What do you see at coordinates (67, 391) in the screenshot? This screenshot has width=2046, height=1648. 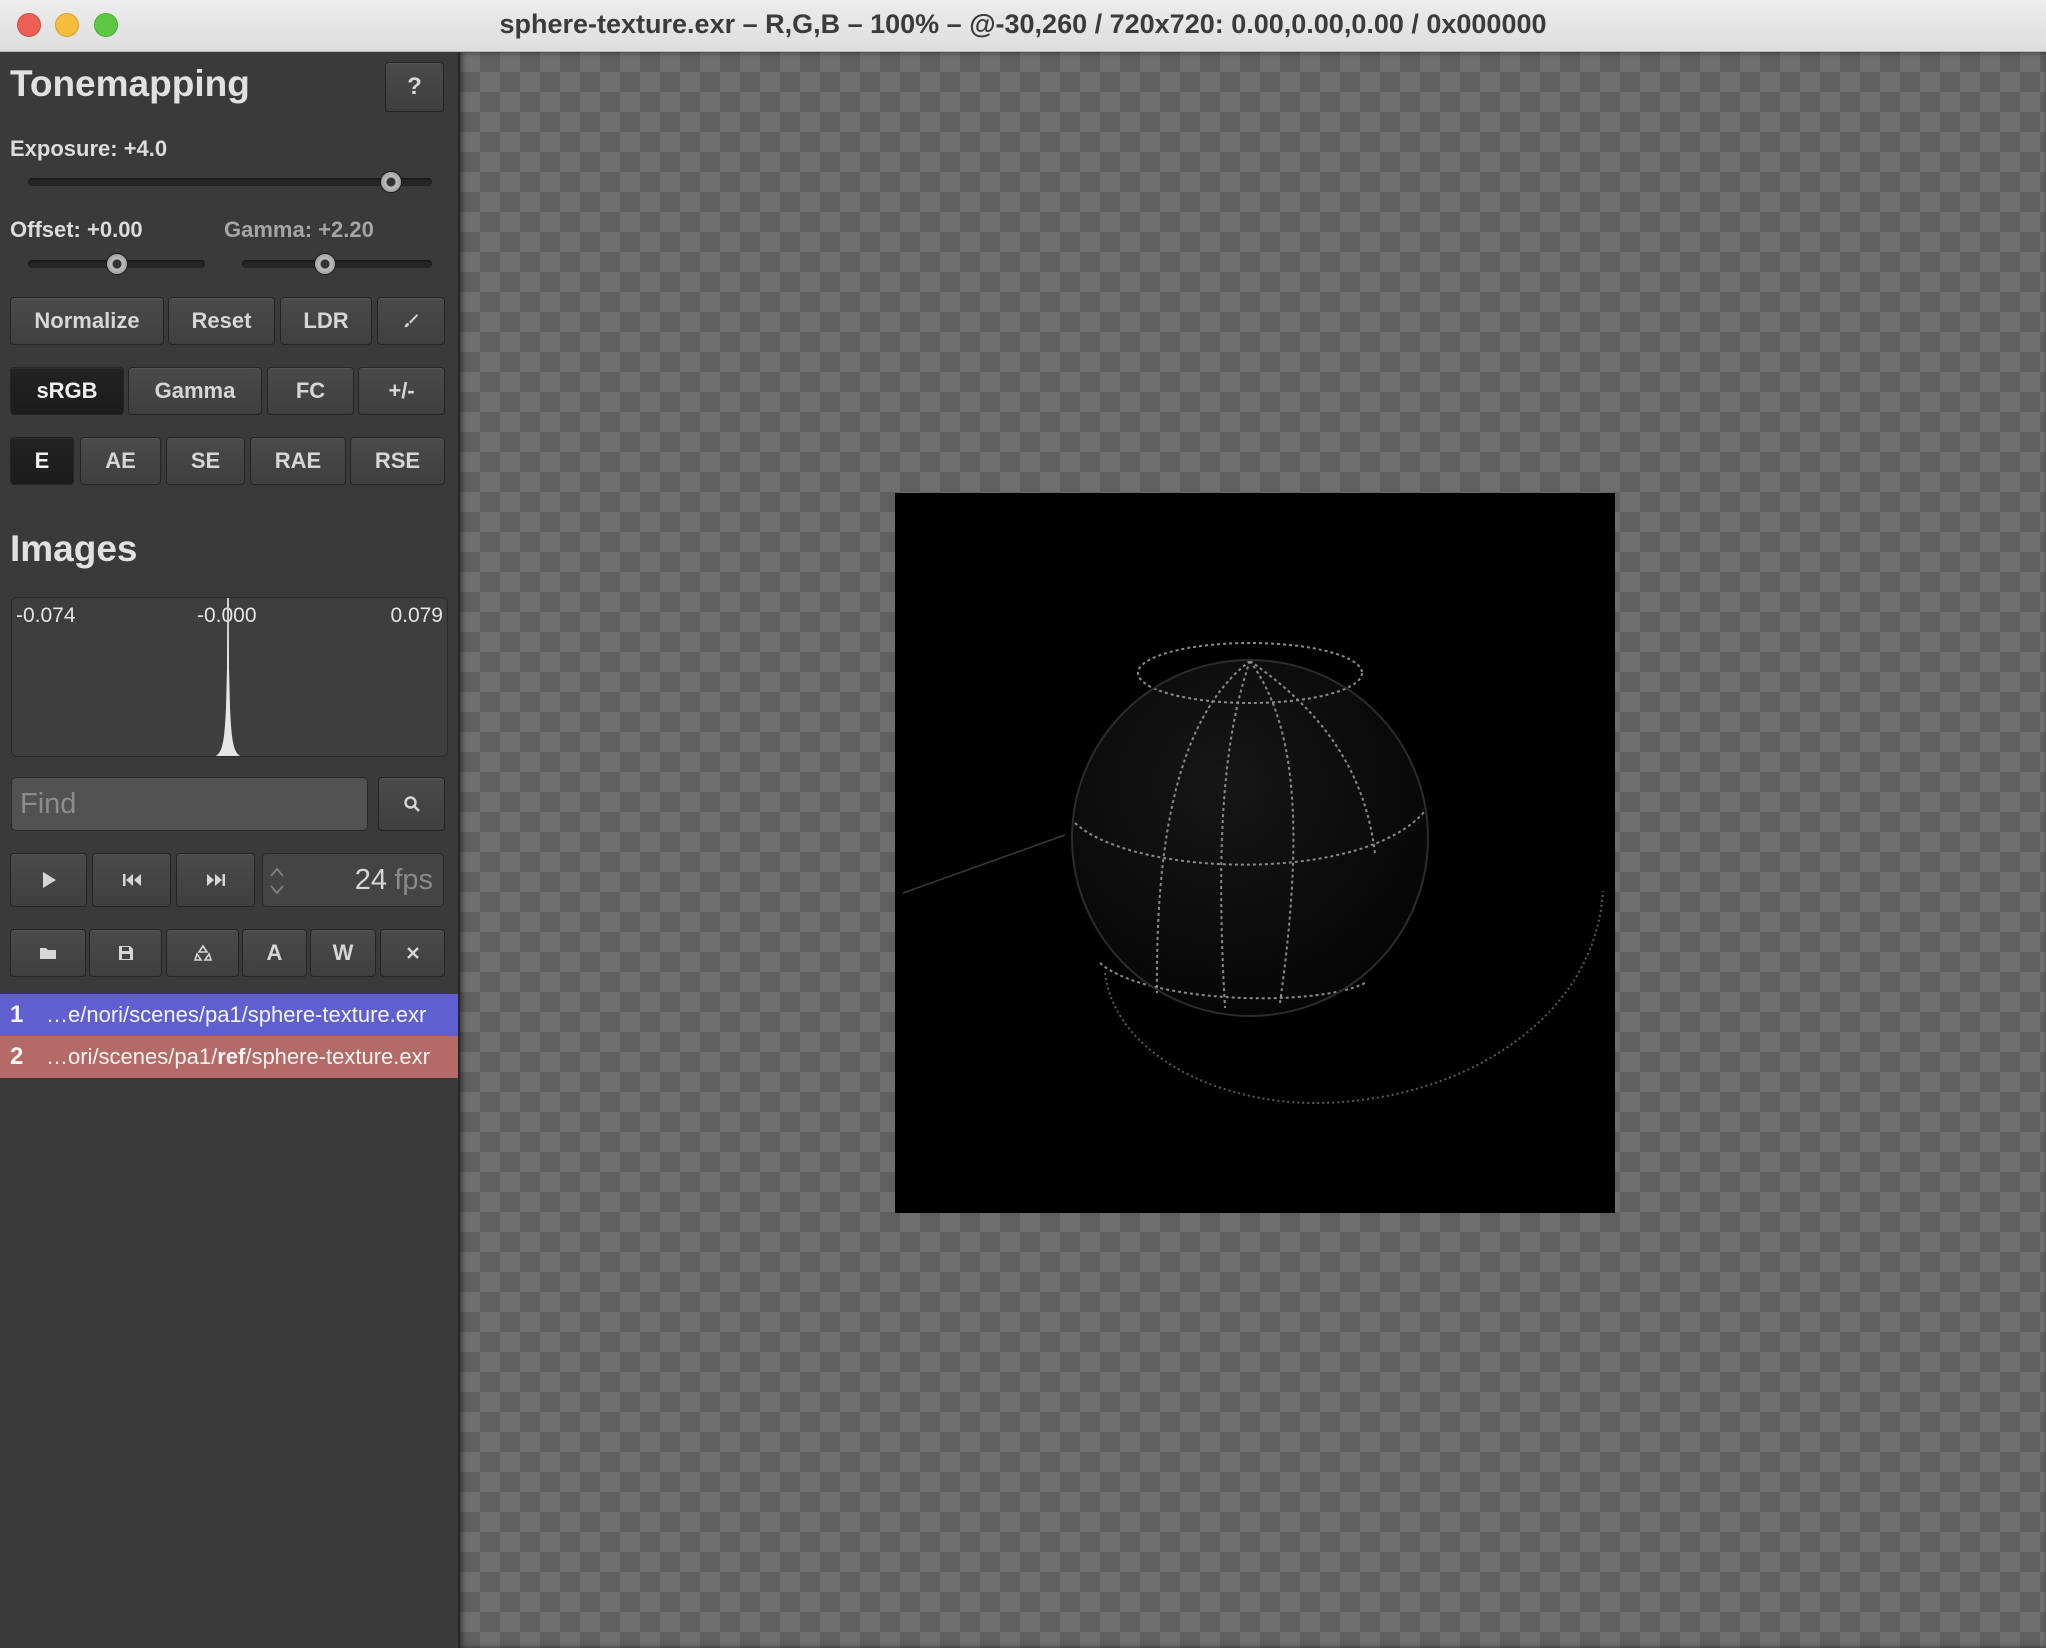 I see `srgb-mode-button: sRGB` at bounding box center [67, 391].